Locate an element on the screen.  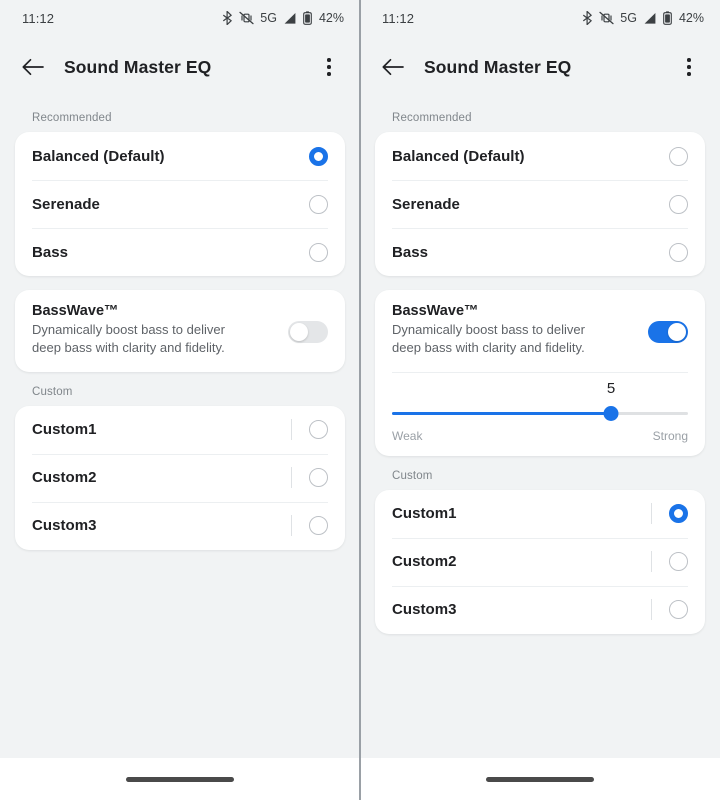
toolbar-left: Sound Master EQ is located at coordinates (180, 67).